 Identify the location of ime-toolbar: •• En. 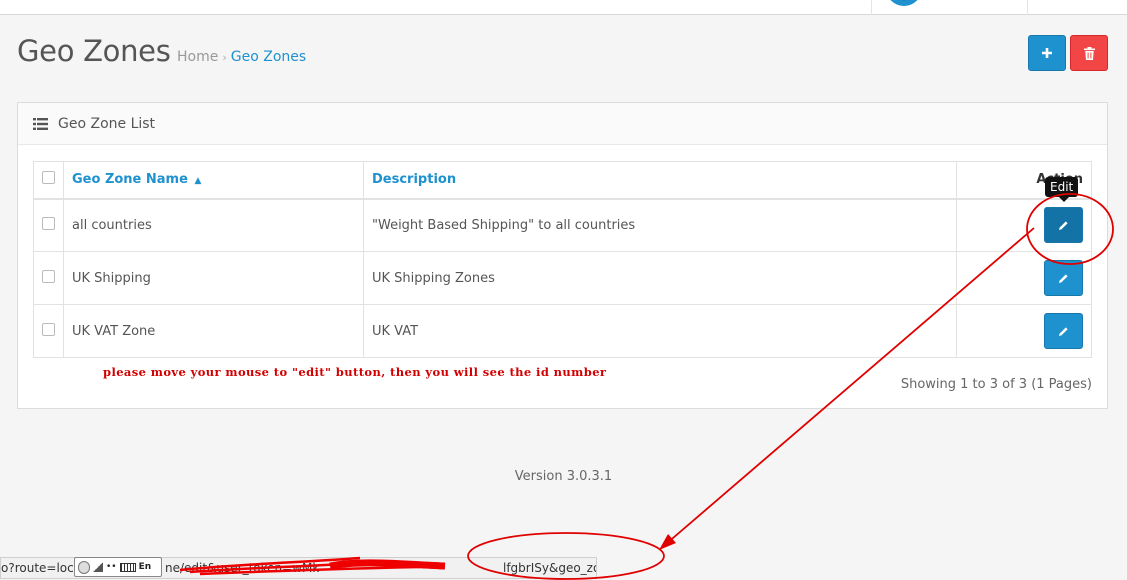
(118, 567).